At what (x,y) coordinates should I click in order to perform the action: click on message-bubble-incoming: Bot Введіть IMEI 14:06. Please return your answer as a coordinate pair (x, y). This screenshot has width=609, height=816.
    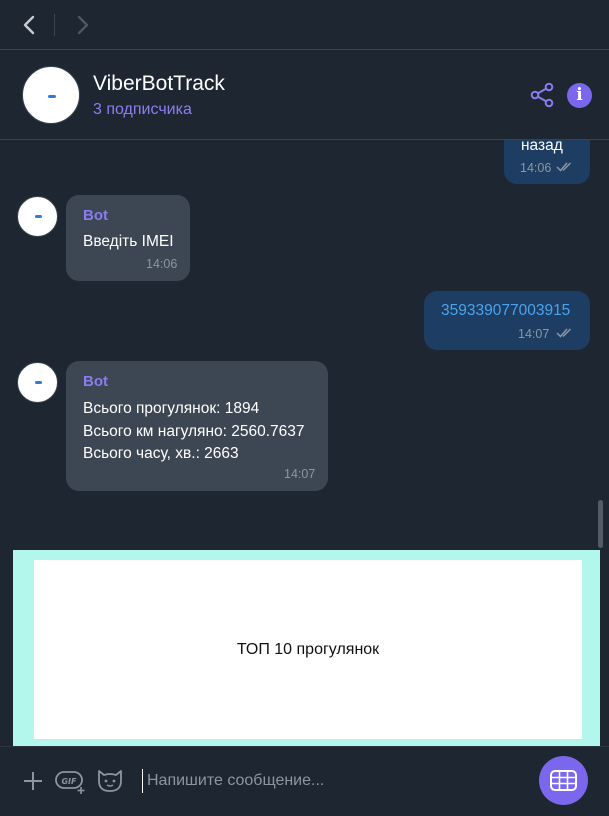
    Looking at the image, I should click on (128, 238).